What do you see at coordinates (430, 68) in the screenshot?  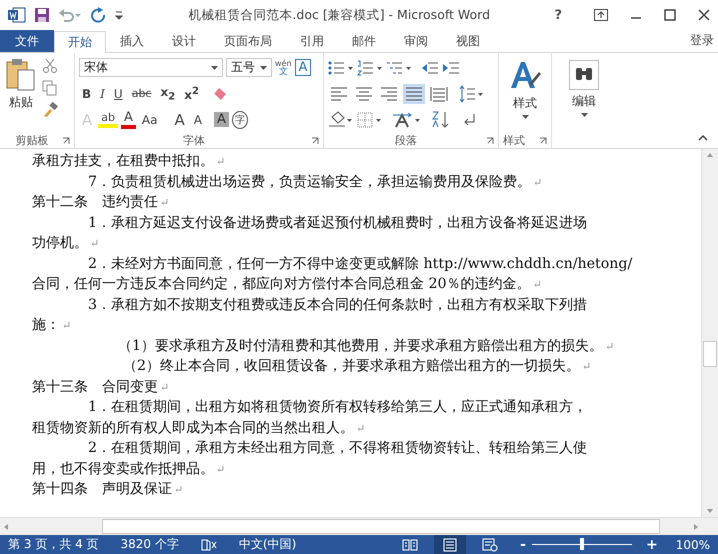 I see `decrease-indent-icon` at bounding box center [430, 68].